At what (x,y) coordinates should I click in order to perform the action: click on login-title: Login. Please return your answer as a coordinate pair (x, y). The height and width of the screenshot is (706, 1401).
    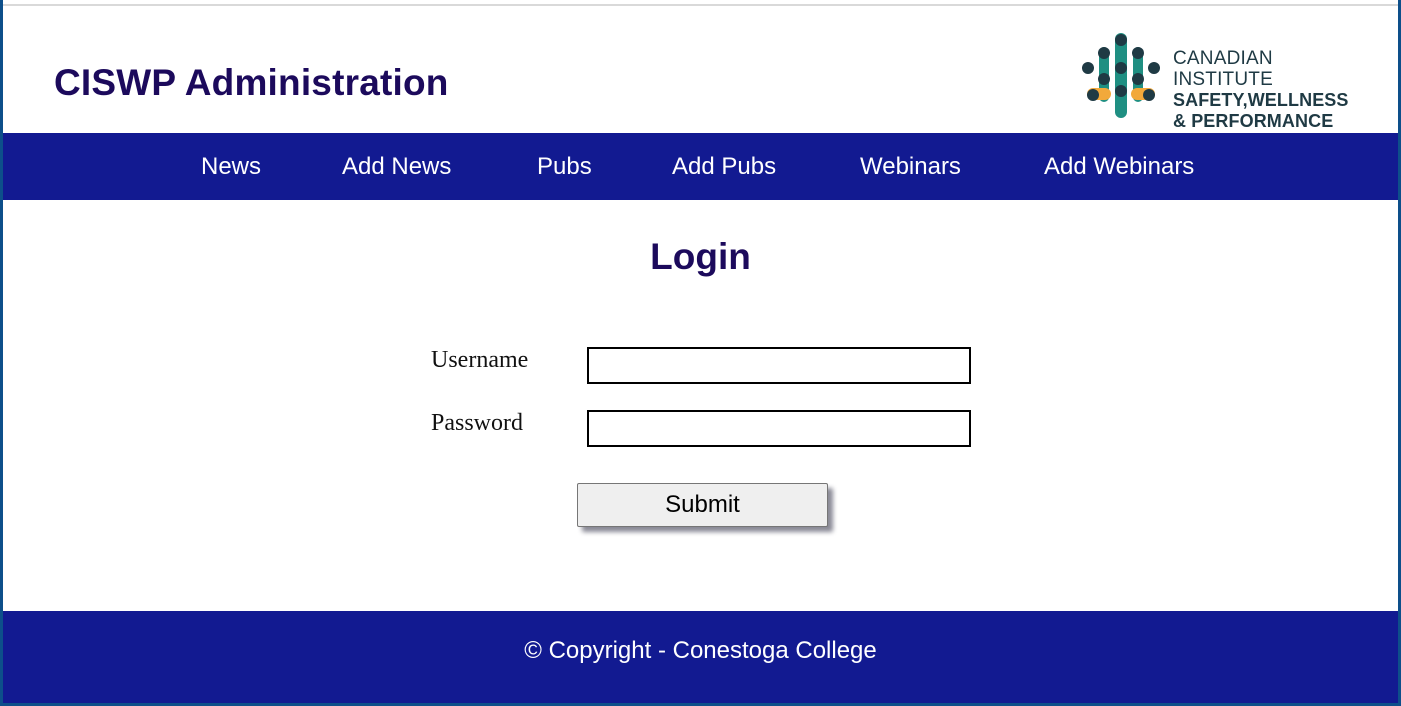
    Looking at the image, I should click on (700, 256).